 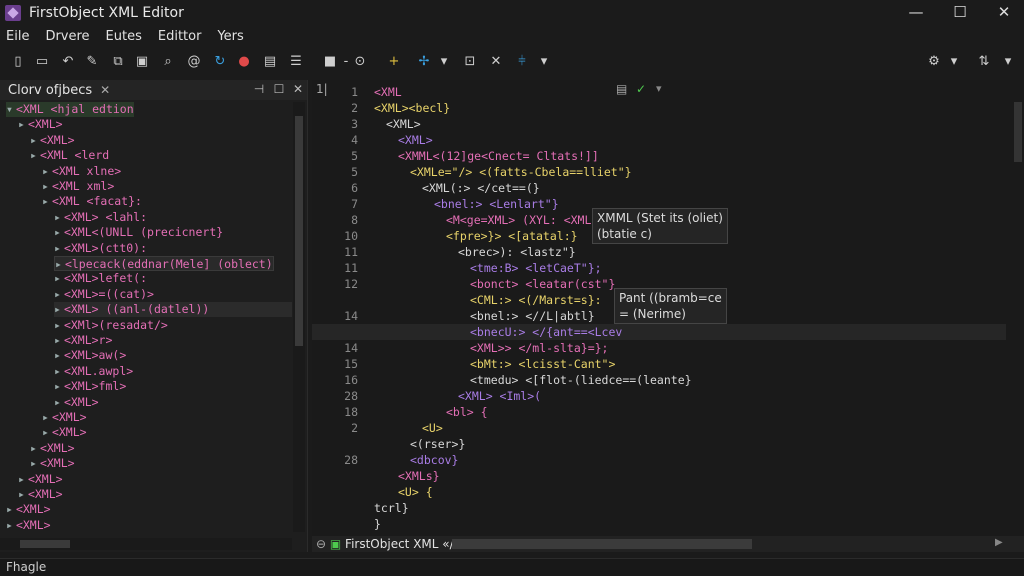 I want to click on copy-icon: ⧉, so click(x=118, y=62).